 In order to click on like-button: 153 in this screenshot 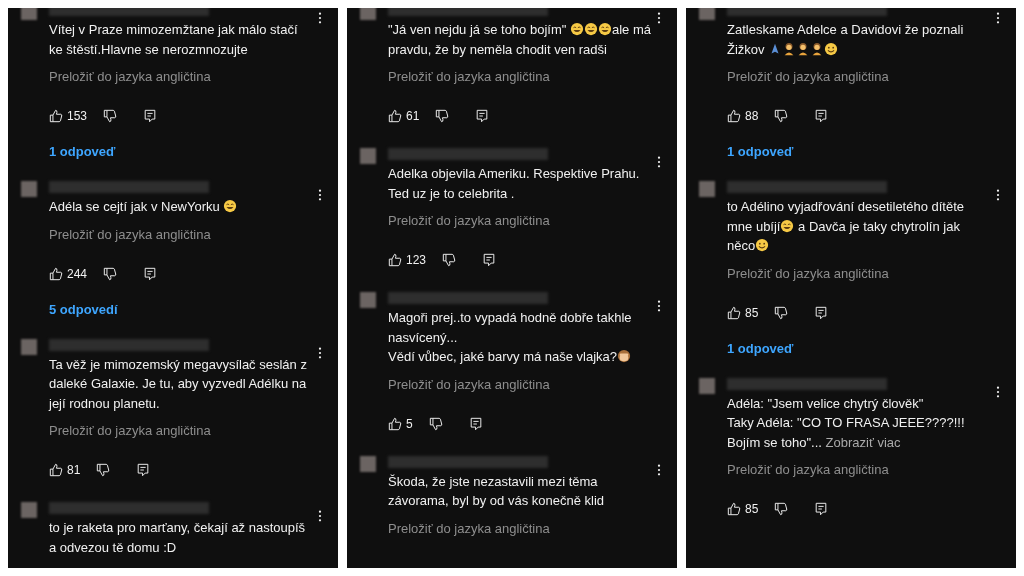, I will do `click(68, 116)`.